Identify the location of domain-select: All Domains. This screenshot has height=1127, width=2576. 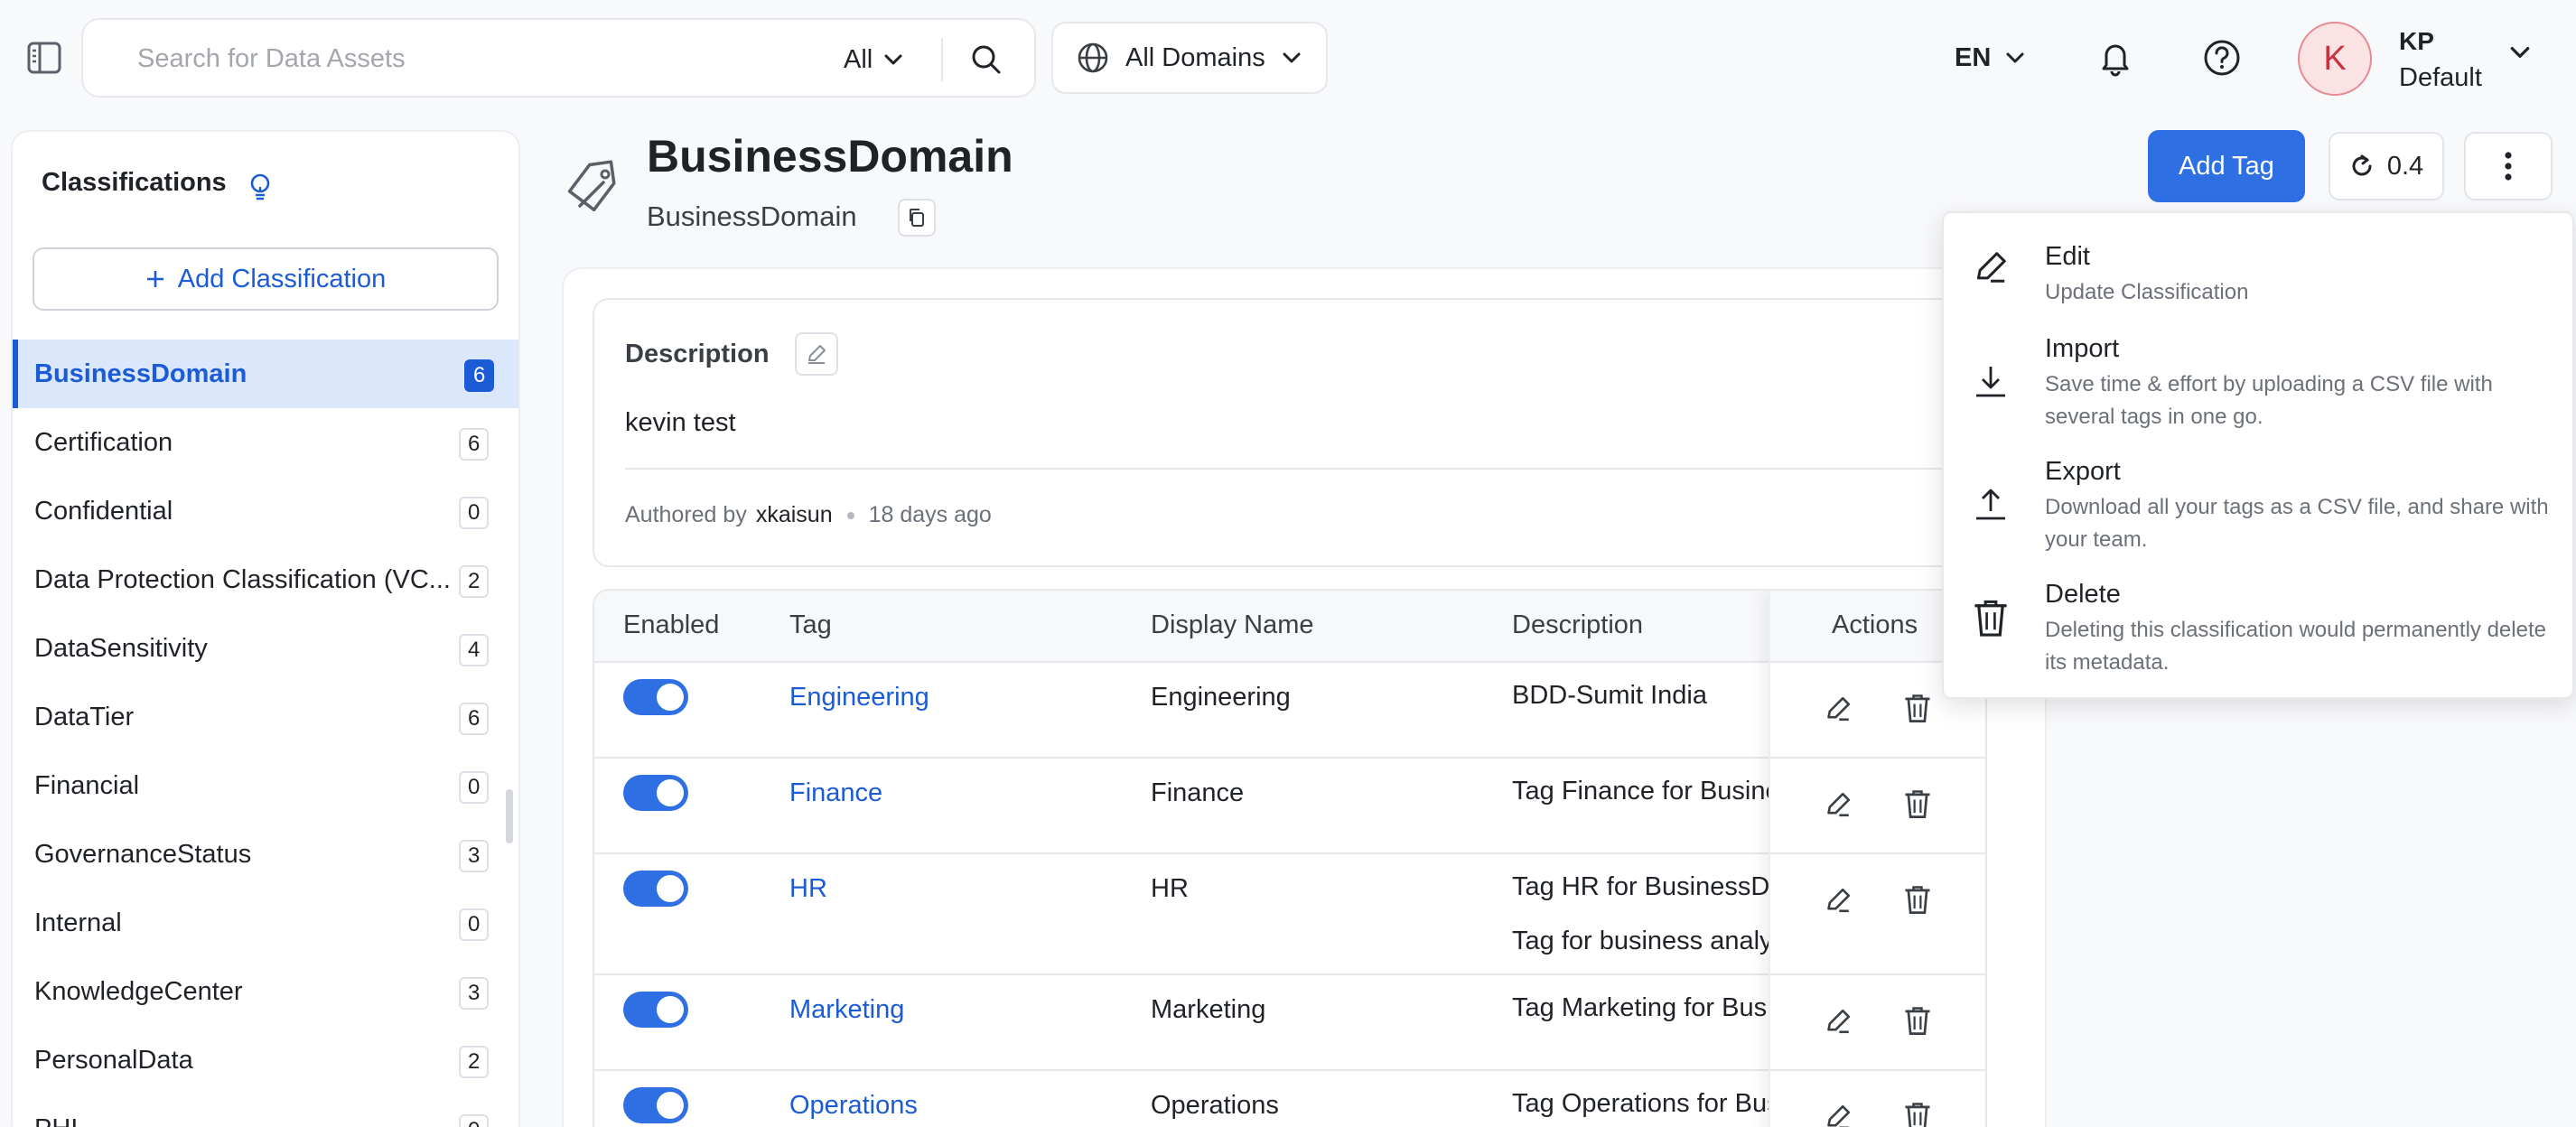
(1189, 58).